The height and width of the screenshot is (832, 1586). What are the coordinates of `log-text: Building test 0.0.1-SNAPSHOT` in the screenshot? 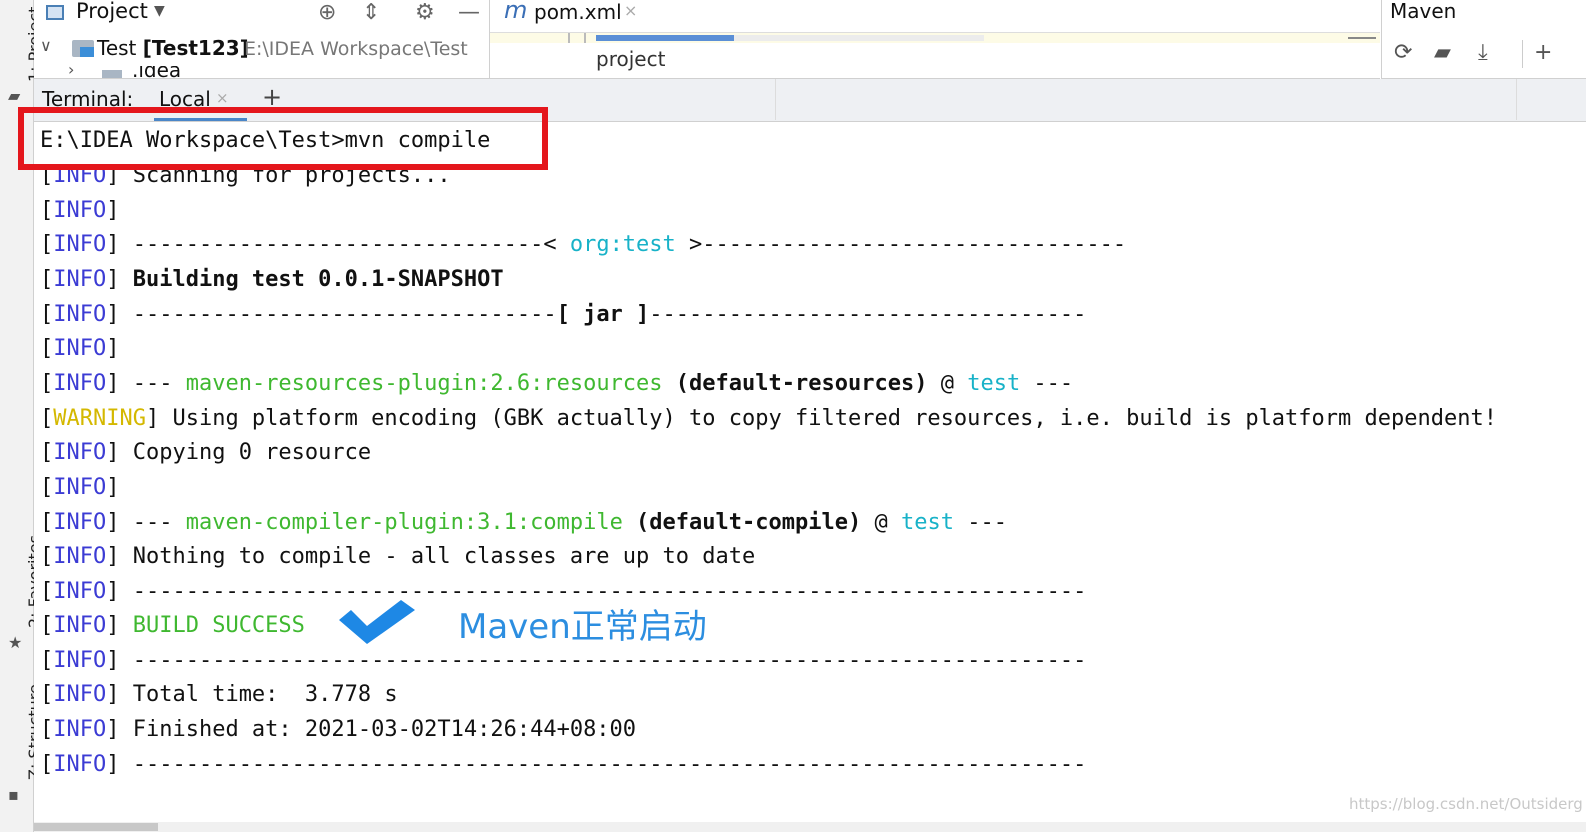 It's located at (311, 279).